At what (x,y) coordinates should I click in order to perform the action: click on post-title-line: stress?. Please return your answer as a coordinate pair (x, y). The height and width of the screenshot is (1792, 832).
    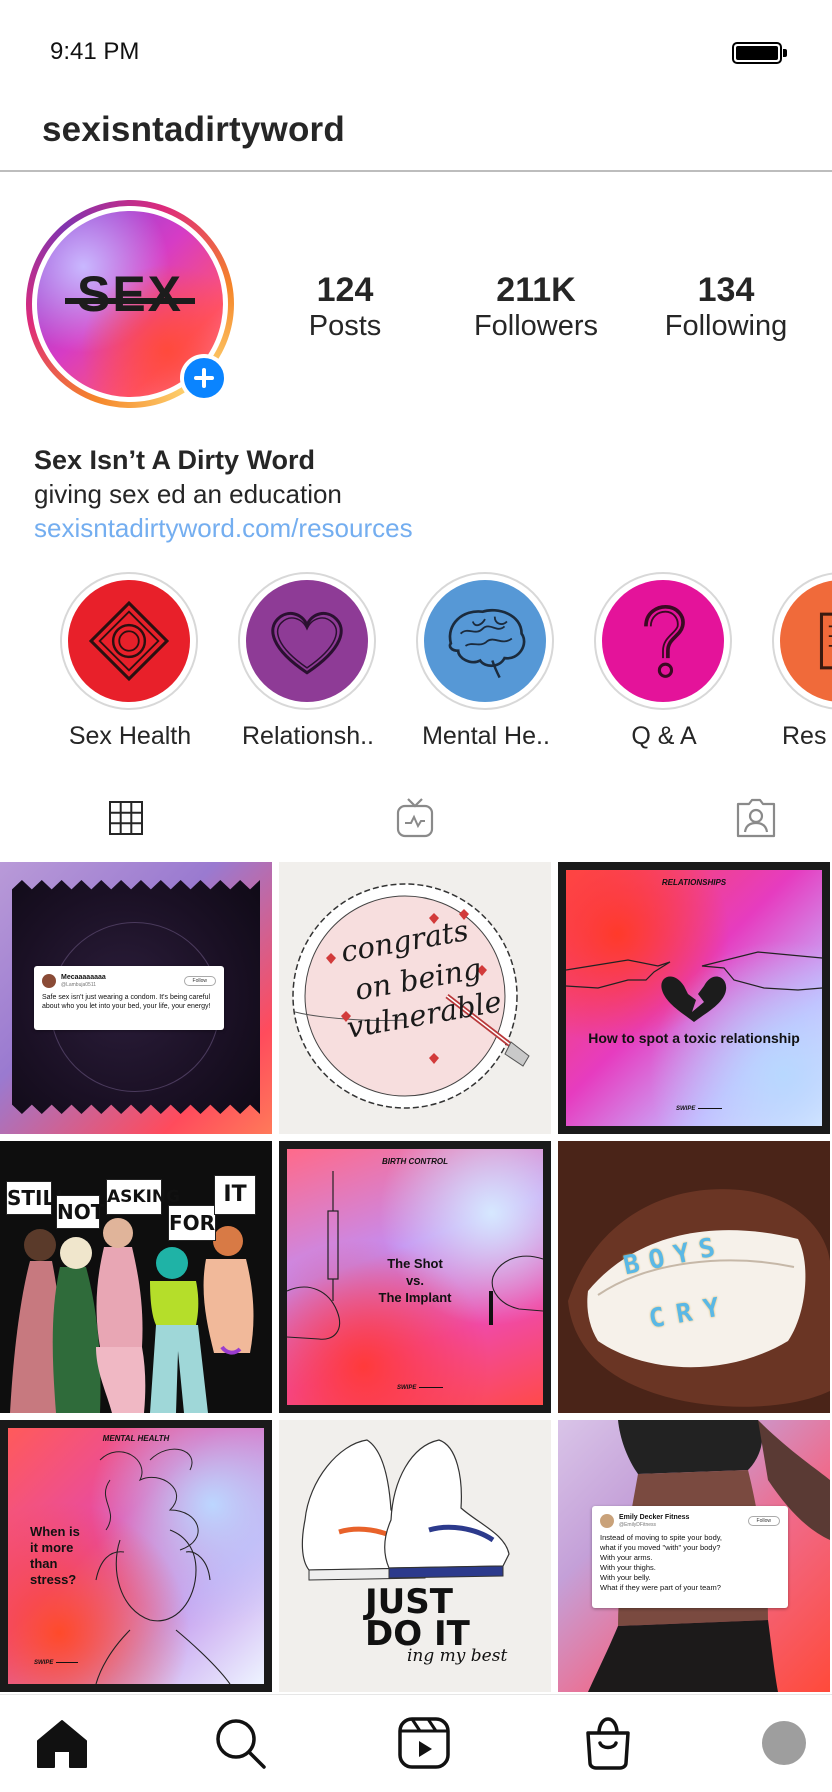
    Looking at the image, I should click on (53, 1579).